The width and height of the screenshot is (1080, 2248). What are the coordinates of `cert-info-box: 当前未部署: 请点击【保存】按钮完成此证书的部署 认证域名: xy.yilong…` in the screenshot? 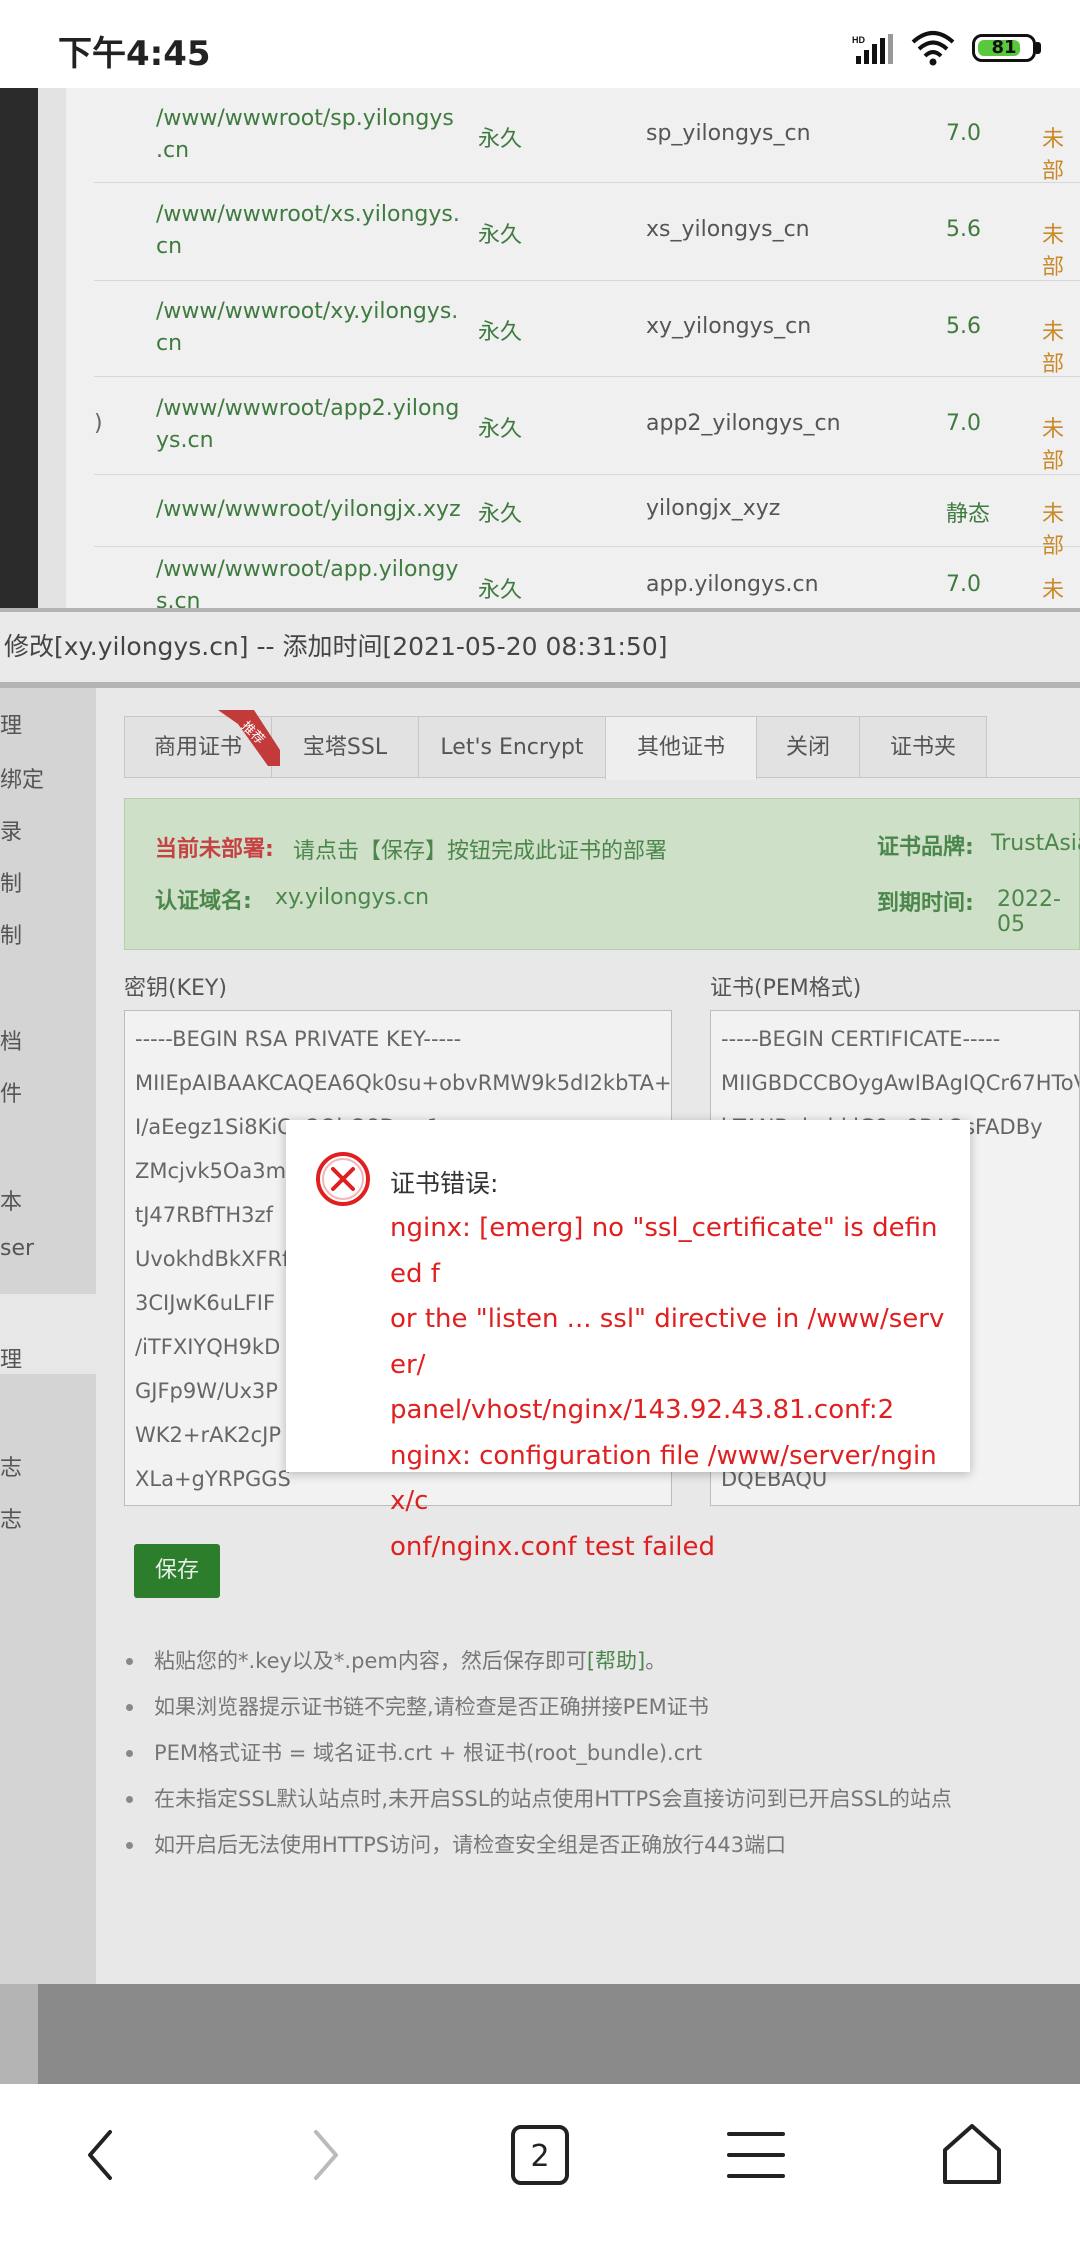 It's located at (602, 874).